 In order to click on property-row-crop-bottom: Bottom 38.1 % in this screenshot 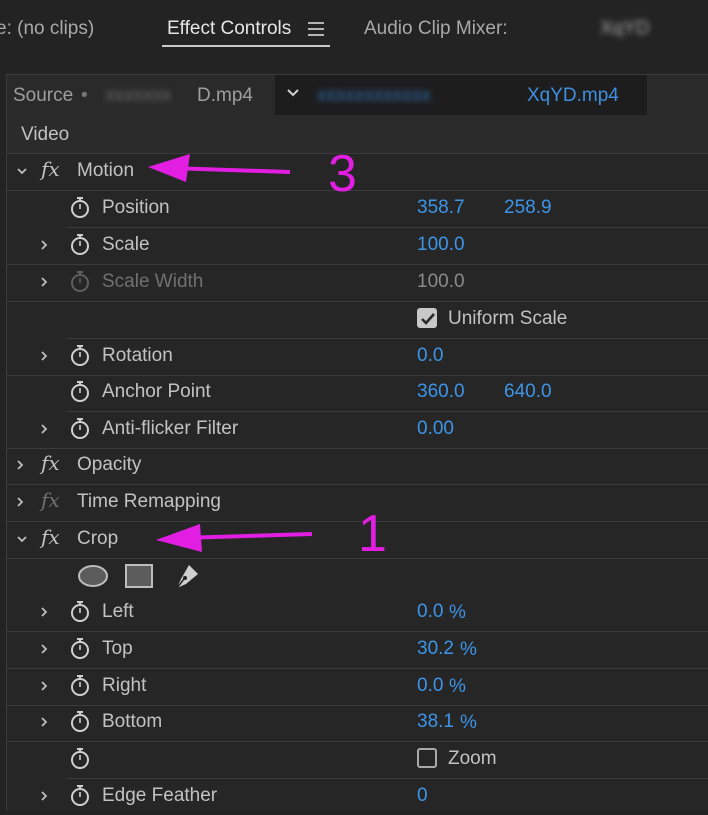, I will do `click(357, 723)`.